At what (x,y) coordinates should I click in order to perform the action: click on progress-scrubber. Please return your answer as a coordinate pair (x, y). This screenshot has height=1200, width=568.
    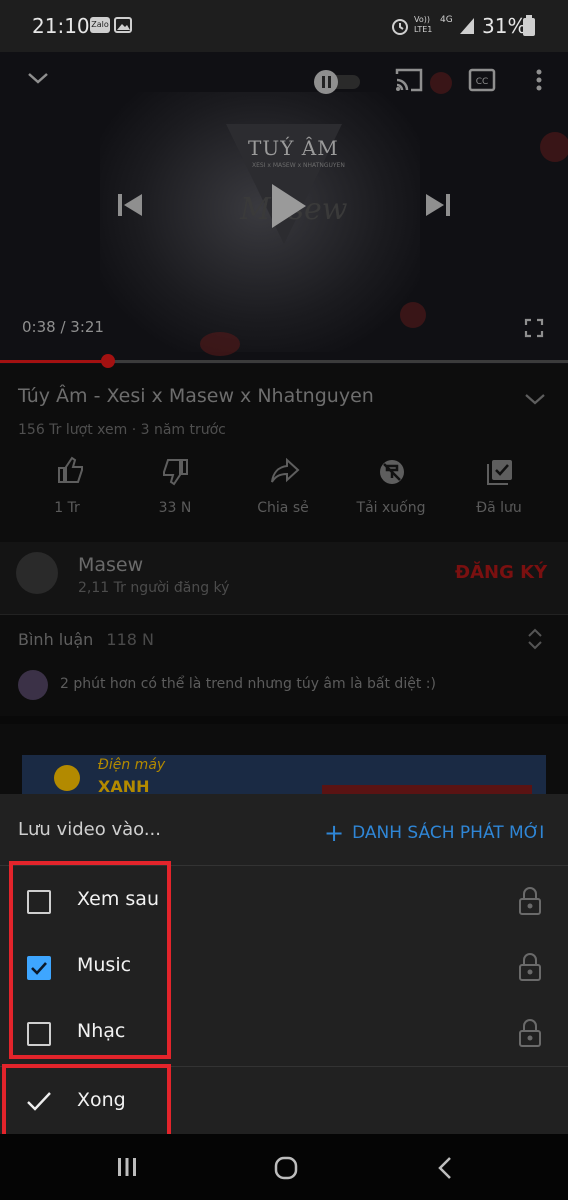
    Looking at the image, I should click on (107, 361).